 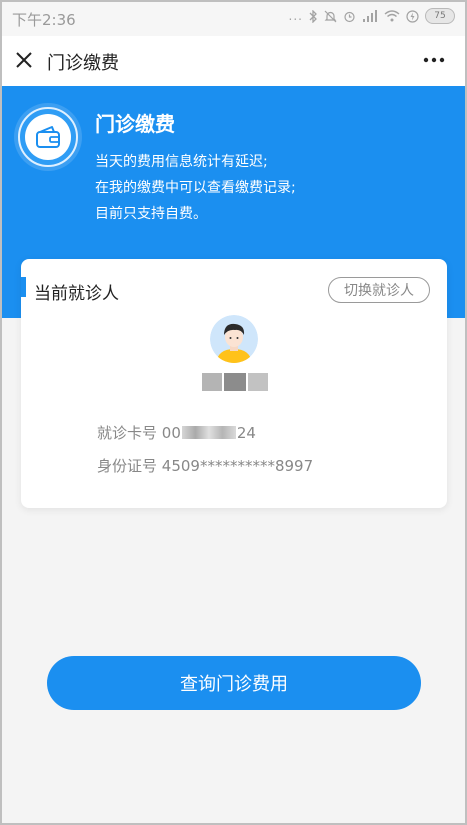 I want to click on more-icon, so click(x=434, y=60).